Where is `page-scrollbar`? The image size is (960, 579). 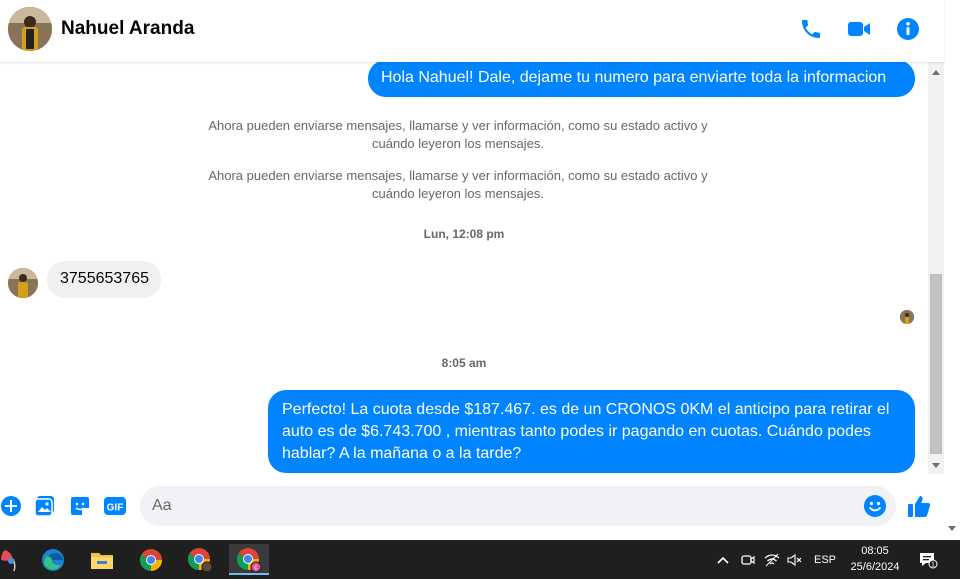 page-scrollbar is located at coordinates (952, 270).